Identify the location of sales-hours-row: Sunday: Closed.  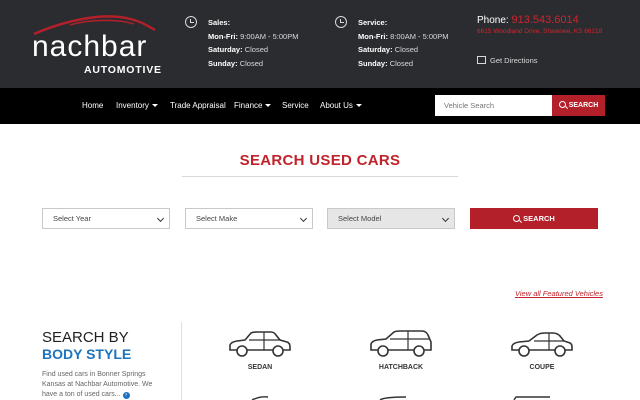
(236, 63).